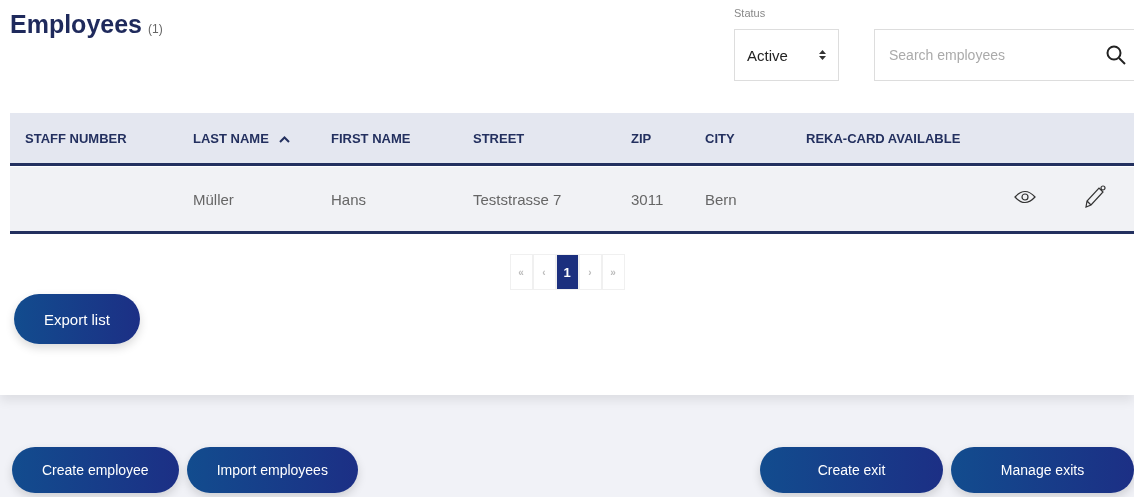  Describe the element at coordinates (883, 138) in the screenshot. I see `column-header: REKA-CARD AVAILABLE` at that location.